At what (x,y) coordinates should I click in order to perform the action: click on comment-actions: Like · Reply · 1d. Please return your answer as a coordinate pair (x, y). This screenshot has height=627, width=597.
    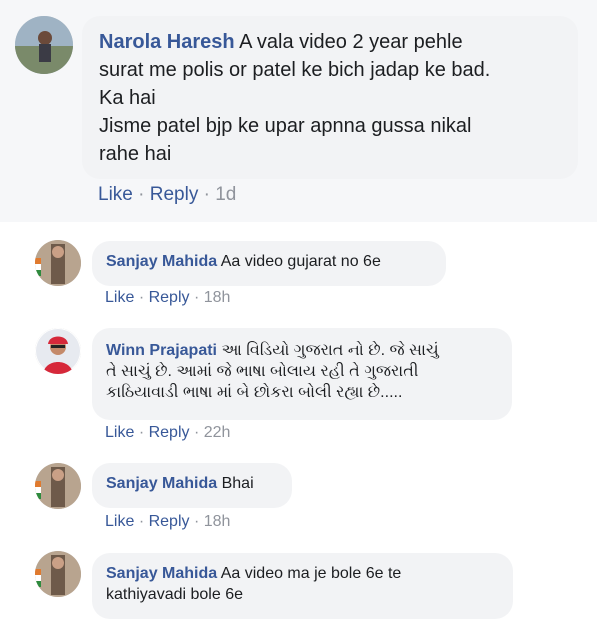
    Looking at the image, I should click on (167, 195).